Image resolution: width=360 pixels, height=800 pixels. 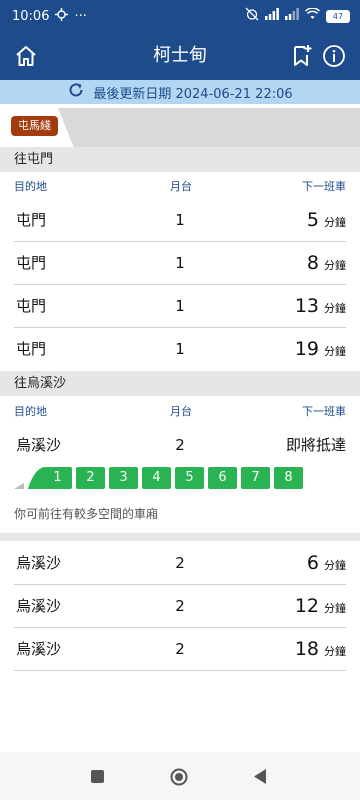 I want to click on train-eta: 5 分鐘, so click(x=326, y=221).